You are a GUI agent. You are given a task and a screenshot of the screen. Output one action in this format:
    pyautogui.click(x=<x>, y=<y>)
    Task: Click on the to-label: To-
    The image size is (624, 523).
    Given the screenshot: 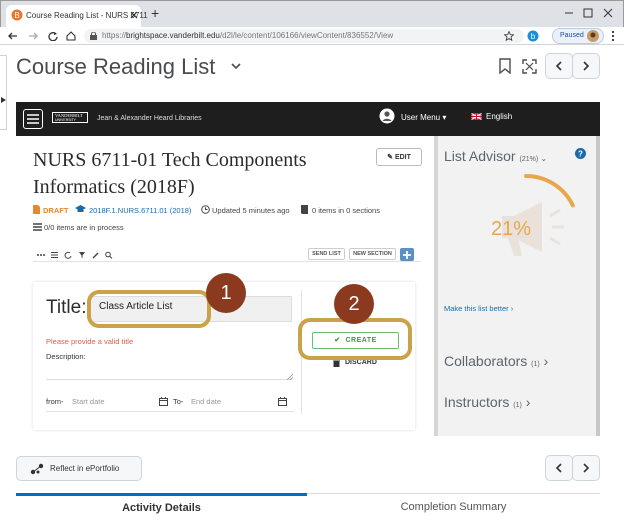 What is the action you would take?
    pyautogui.click(x=178, y=401)
    